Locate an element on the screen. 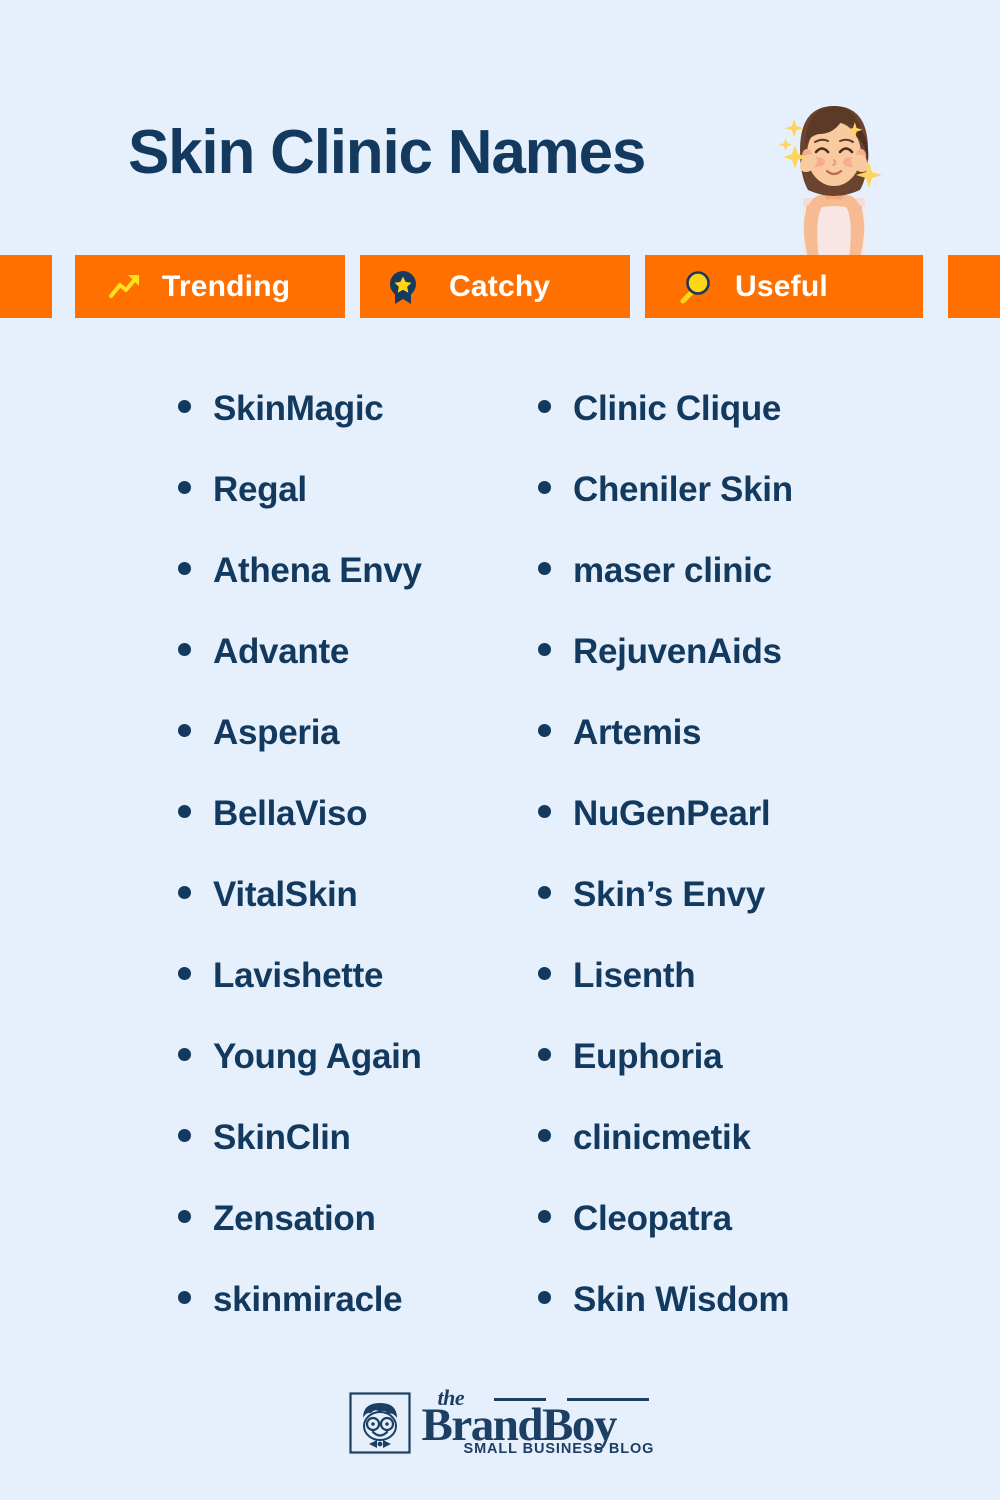  name-label: Clinic Clique is located at coordinates (677, 408).